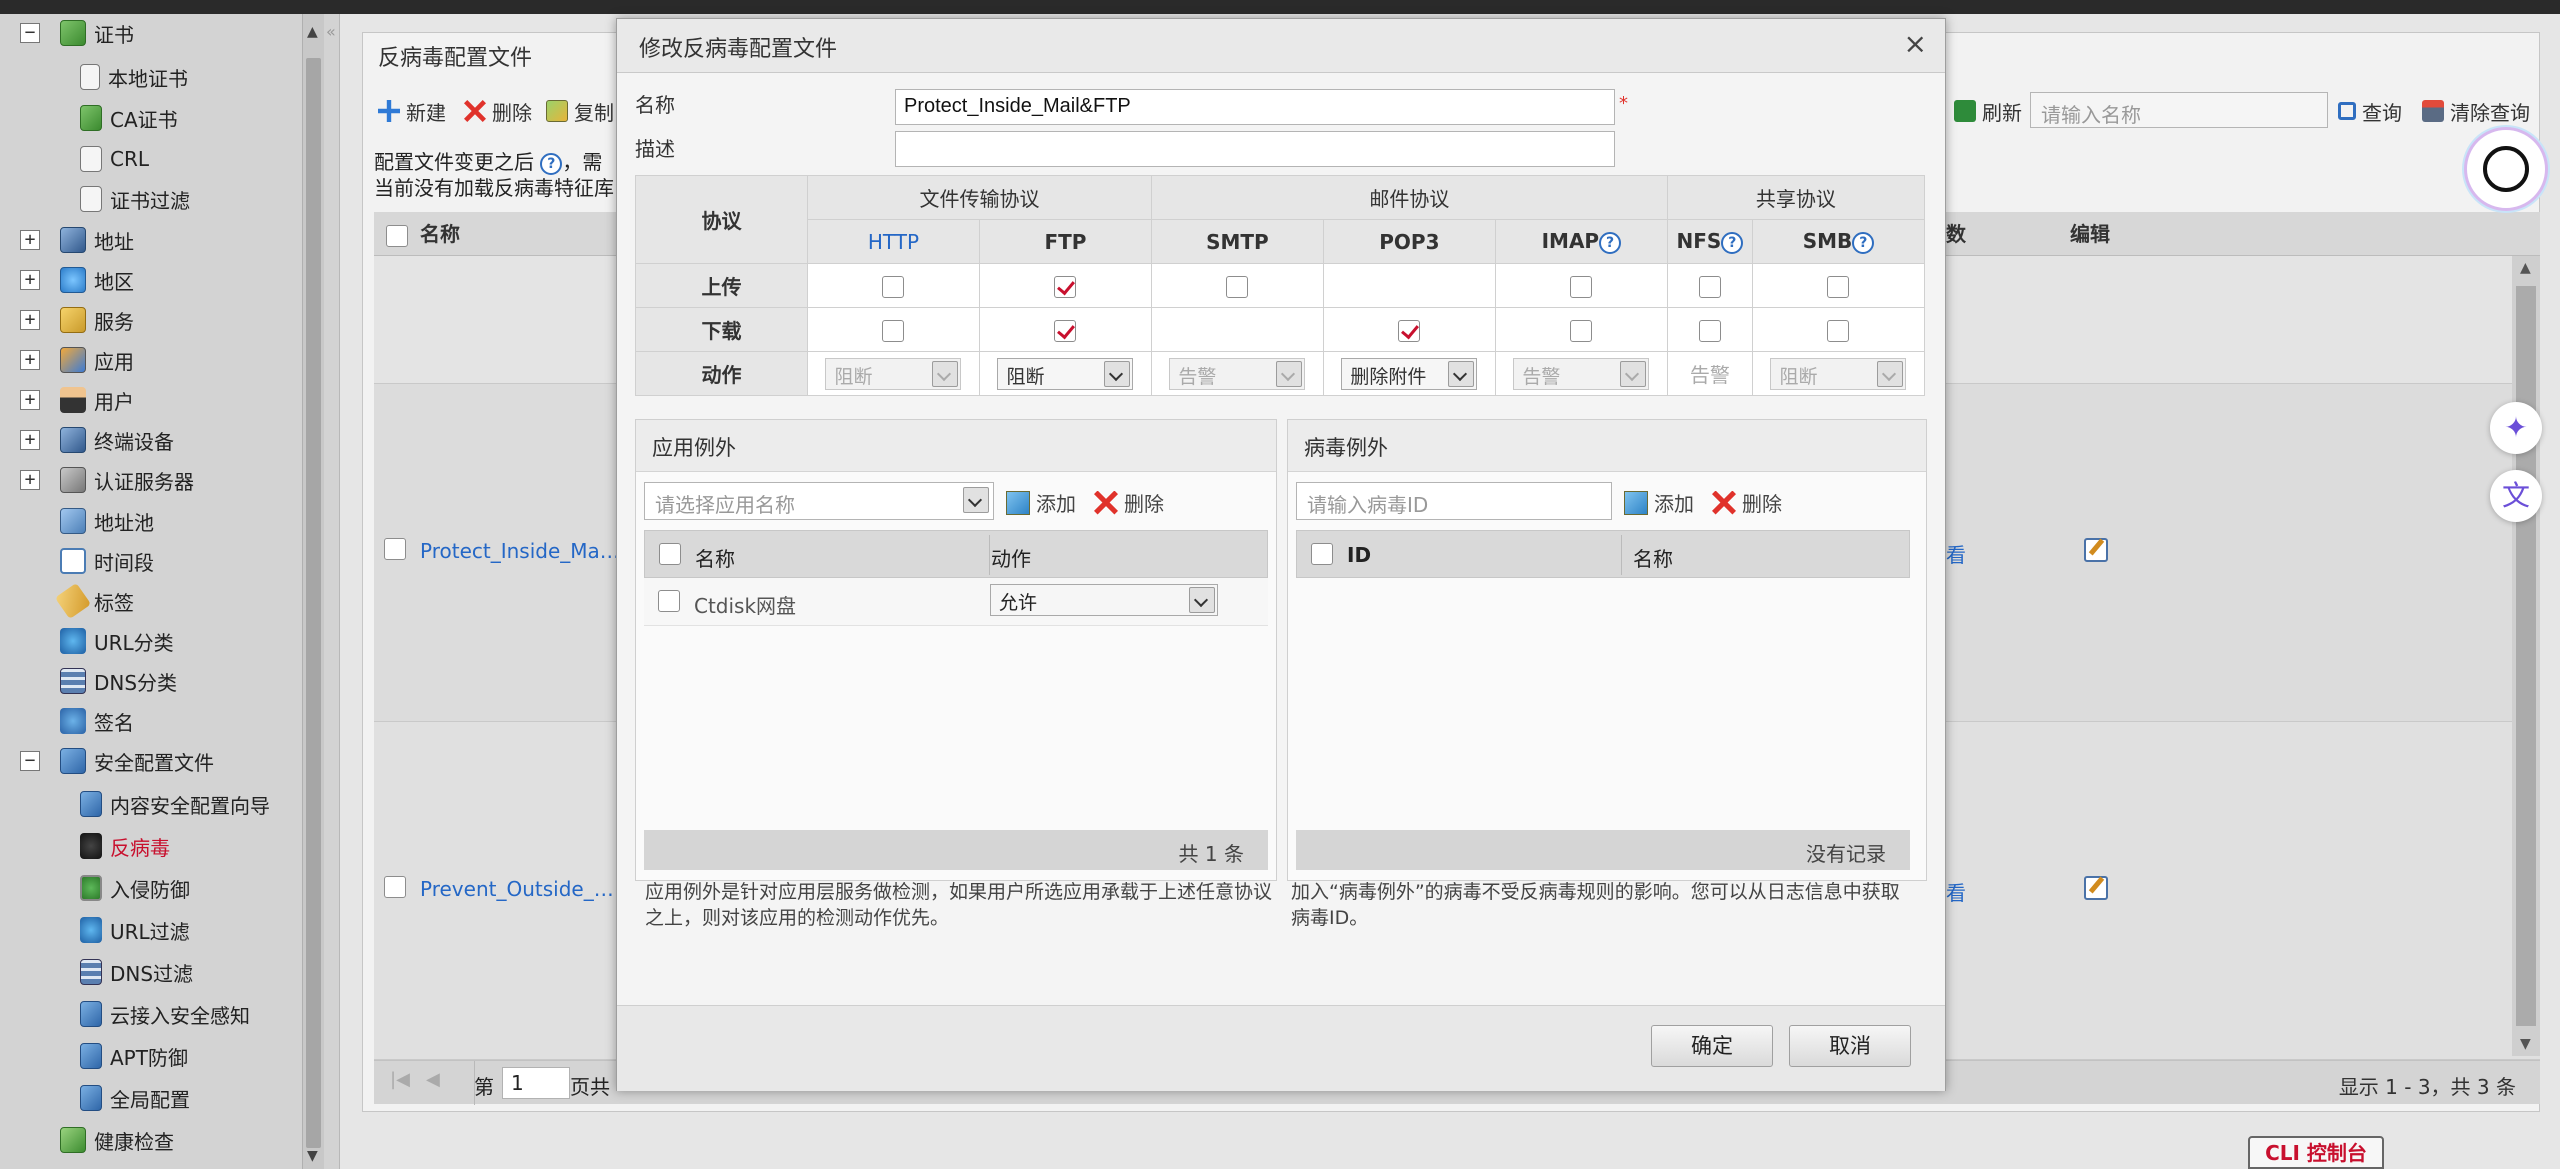  Describe the element at coordinates (1129, 502) in the screenshot. I see `app-delete-button: 删除` at that location.